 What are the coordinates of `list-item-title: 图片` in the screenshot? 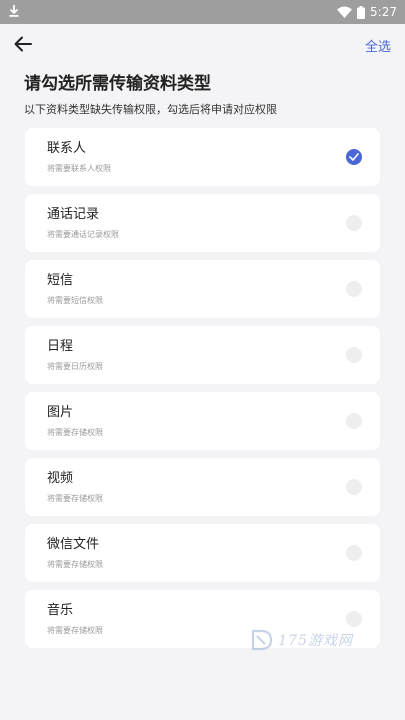 It's located at (60, 412).